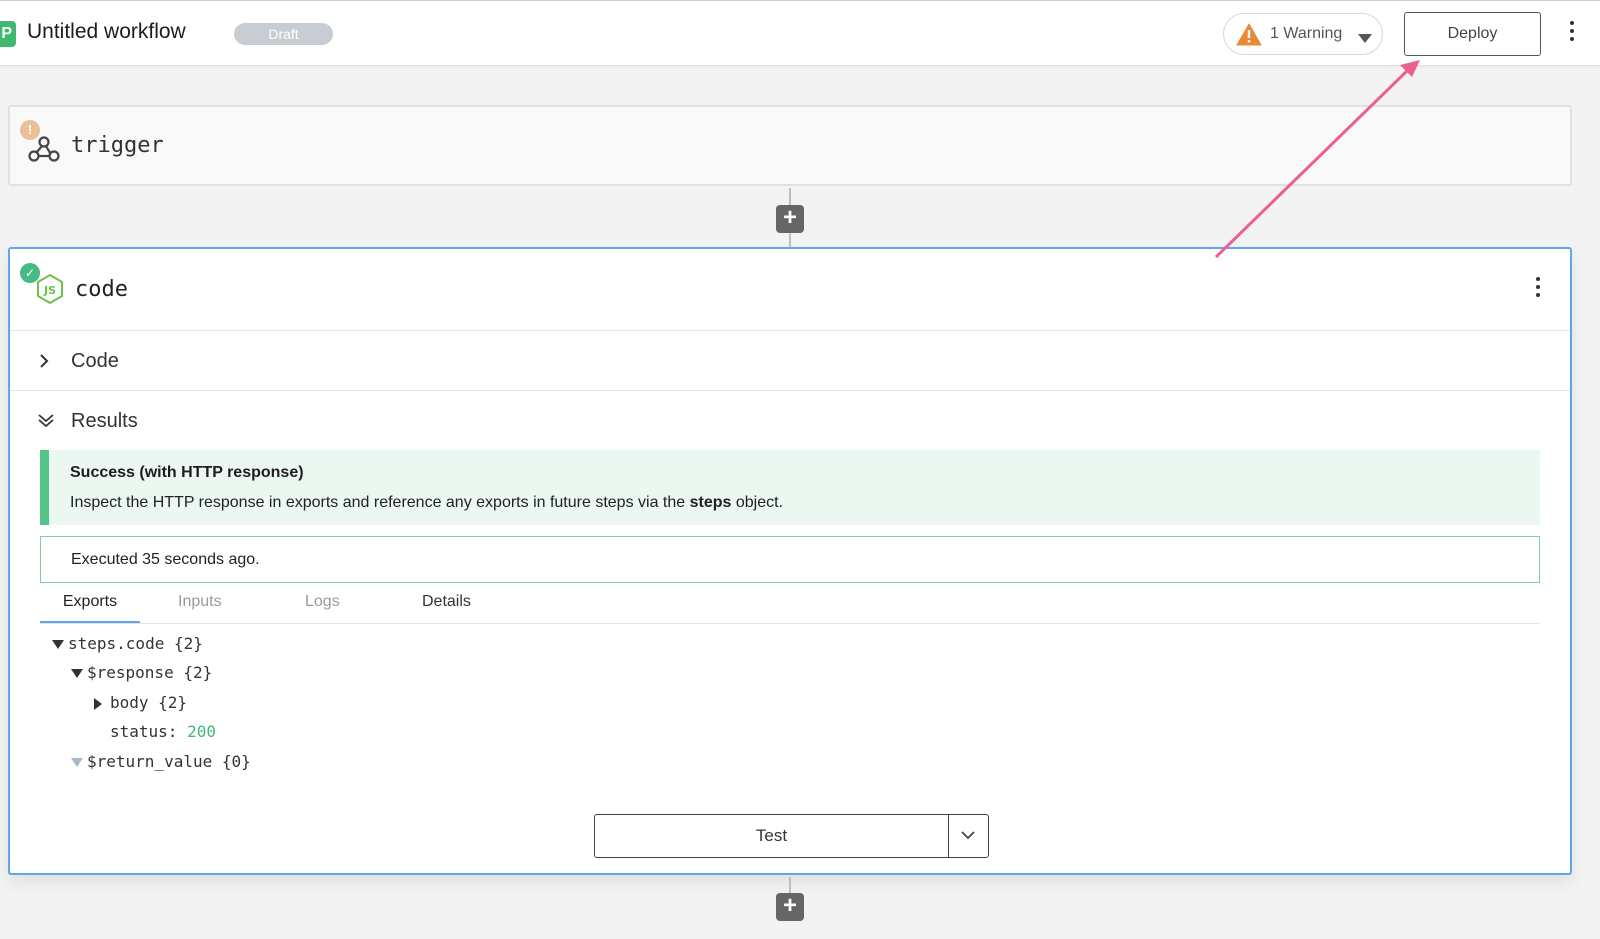 The height and width of the screenshot is (939, 1600). I want to click on execution-status: Executed 35 seconds ago., so click(790, 559).